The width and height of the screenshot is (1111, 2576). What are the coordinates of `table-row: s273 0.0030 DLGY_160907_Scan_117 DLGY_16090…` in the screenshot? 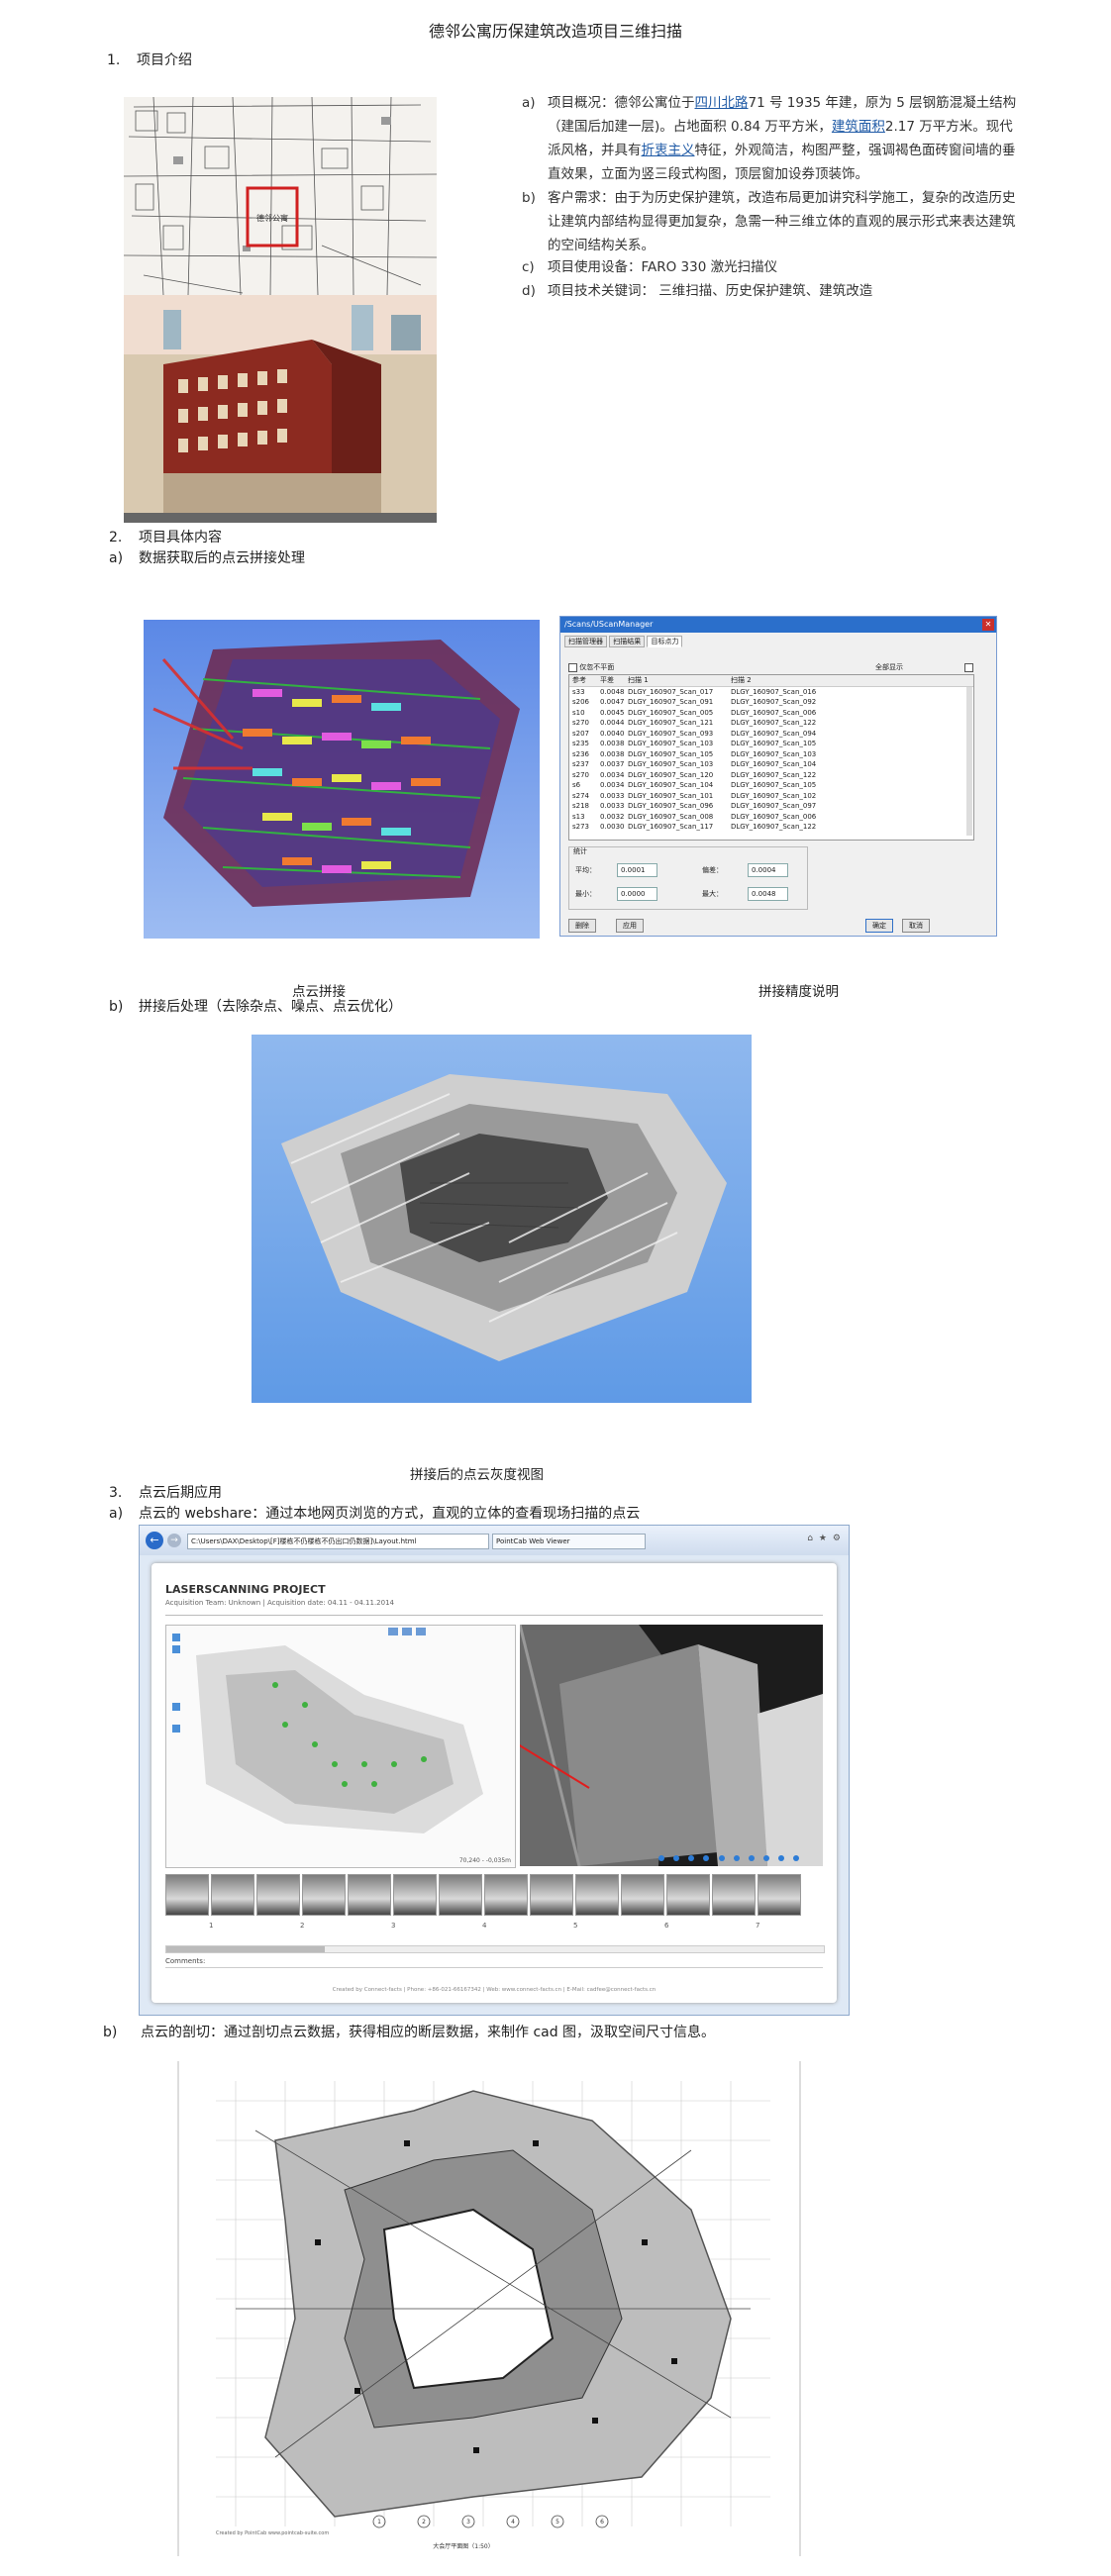 It's located at (771, 828).